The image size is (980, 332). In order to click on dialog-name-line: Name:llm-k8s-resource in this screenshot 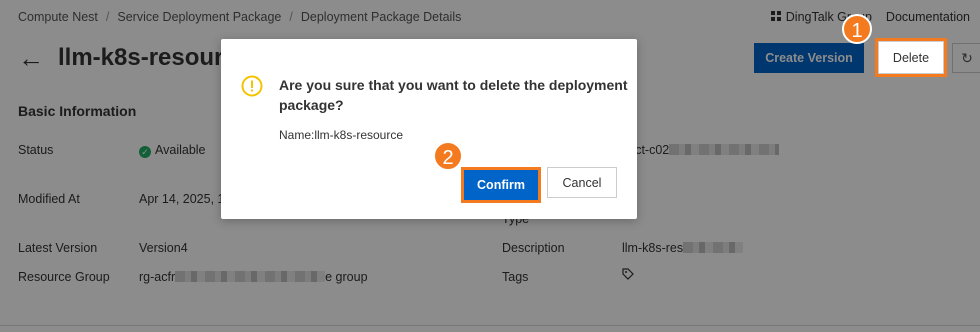, I will do `click(341, 135)`.